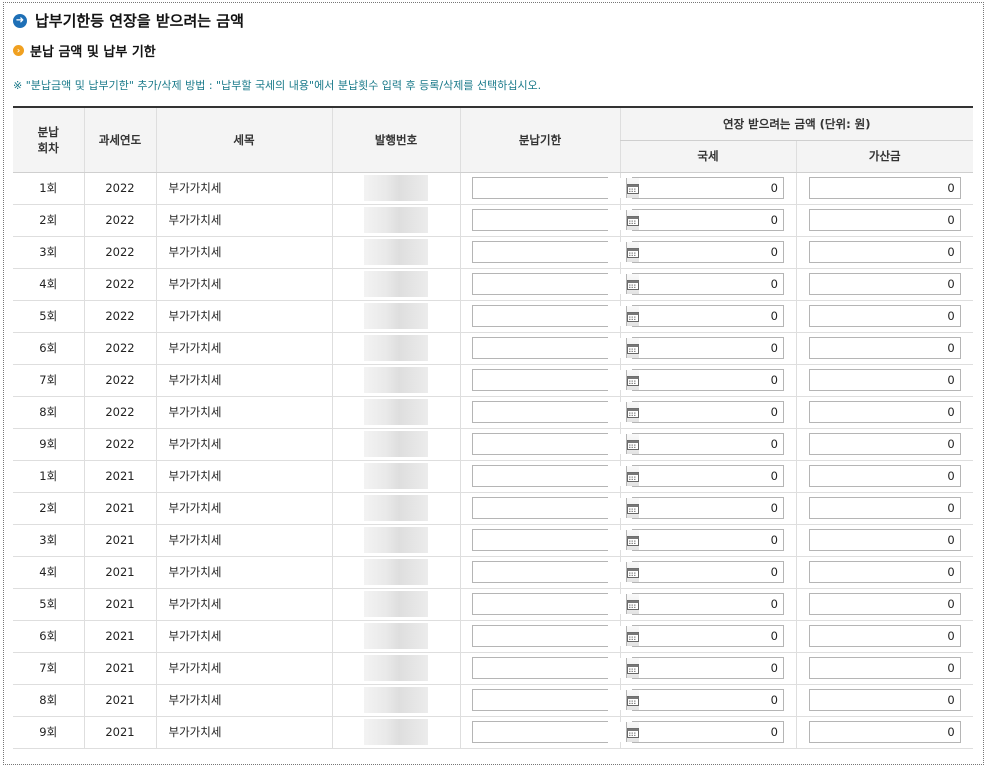  Describe the element at coordinates (395, 139) in the screenshot. I see `header-issue-number: 발행번호` at that location.